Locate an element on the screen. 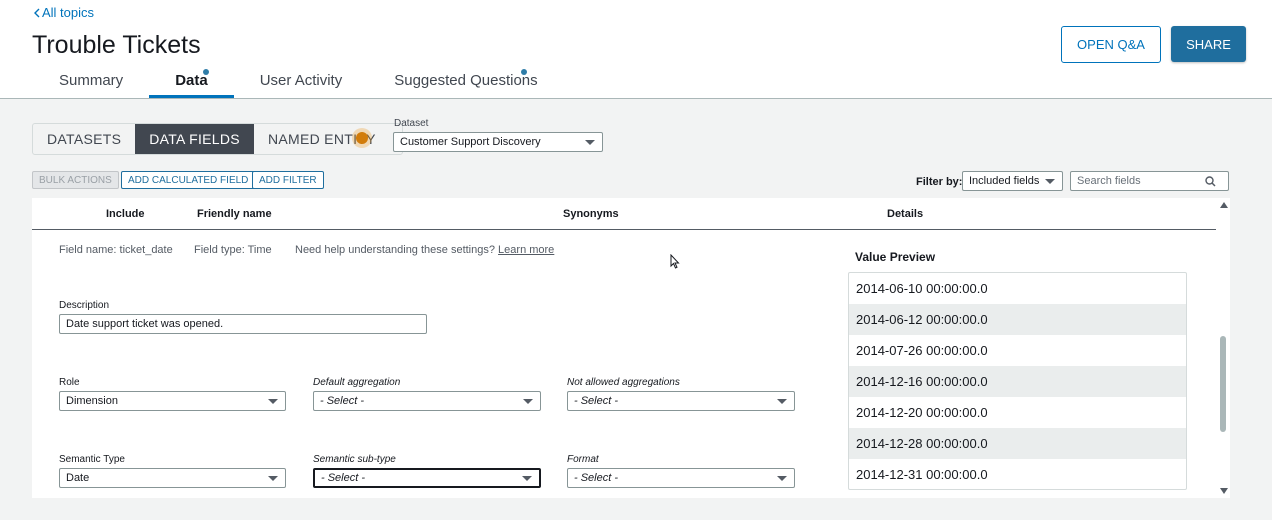 Image resolution: width=1272 pixels, height=520 pixels. search-icon is located at coordinates (1210, 181).